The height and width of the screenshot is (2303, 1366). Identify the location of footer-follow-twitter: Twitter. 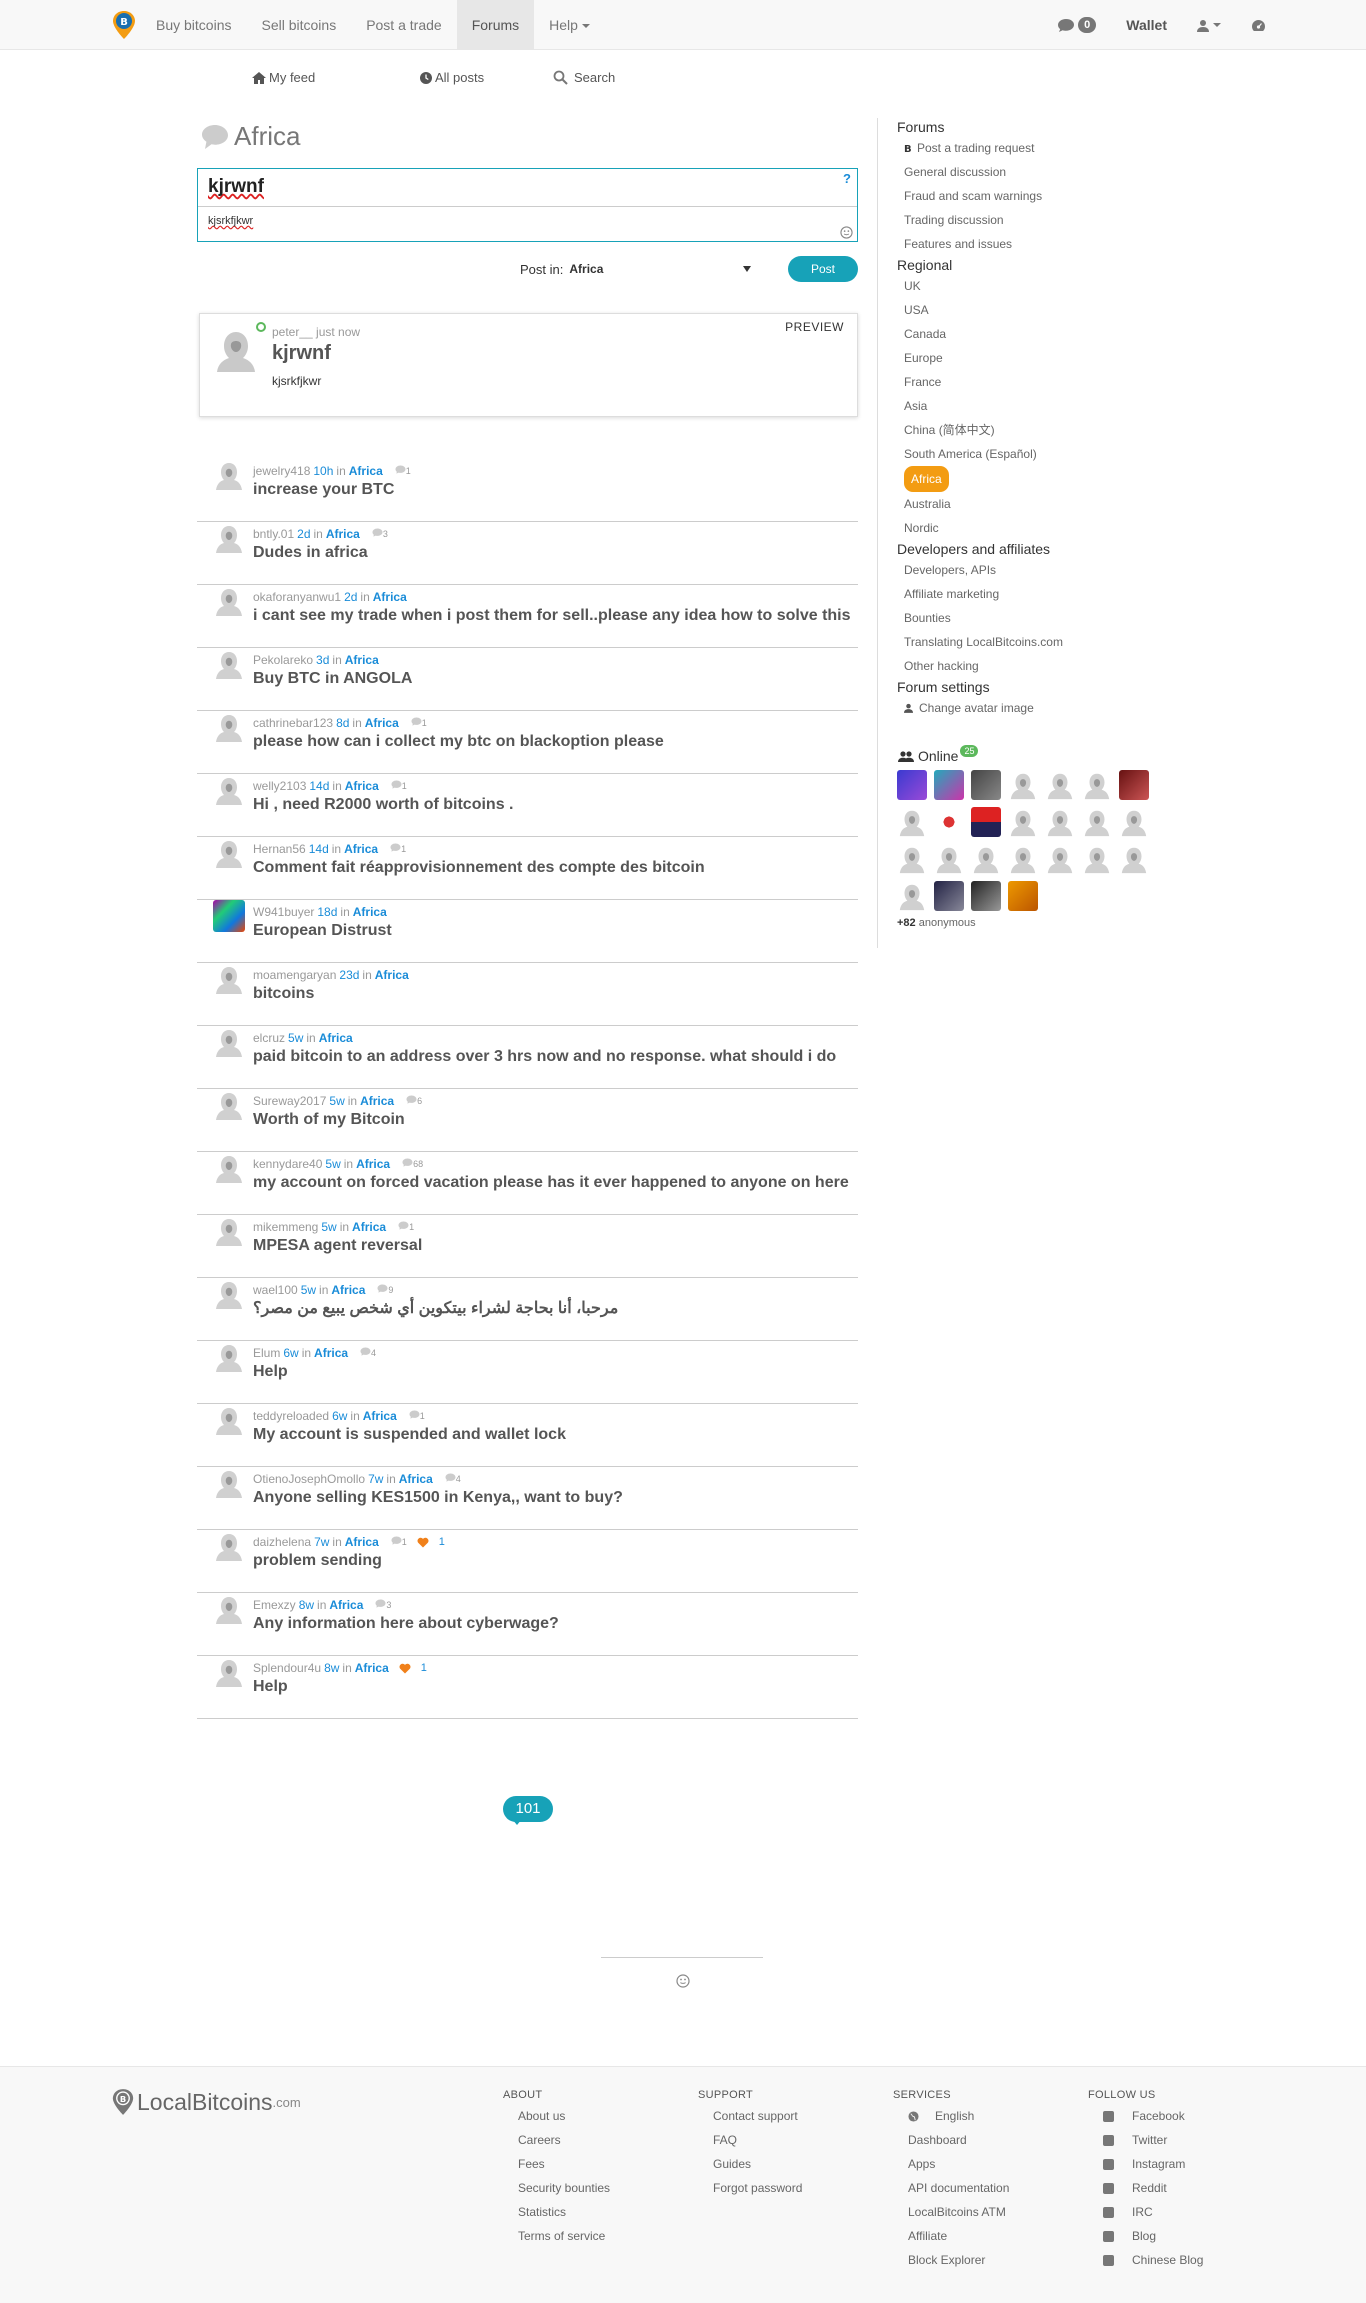
(1145, 2140).